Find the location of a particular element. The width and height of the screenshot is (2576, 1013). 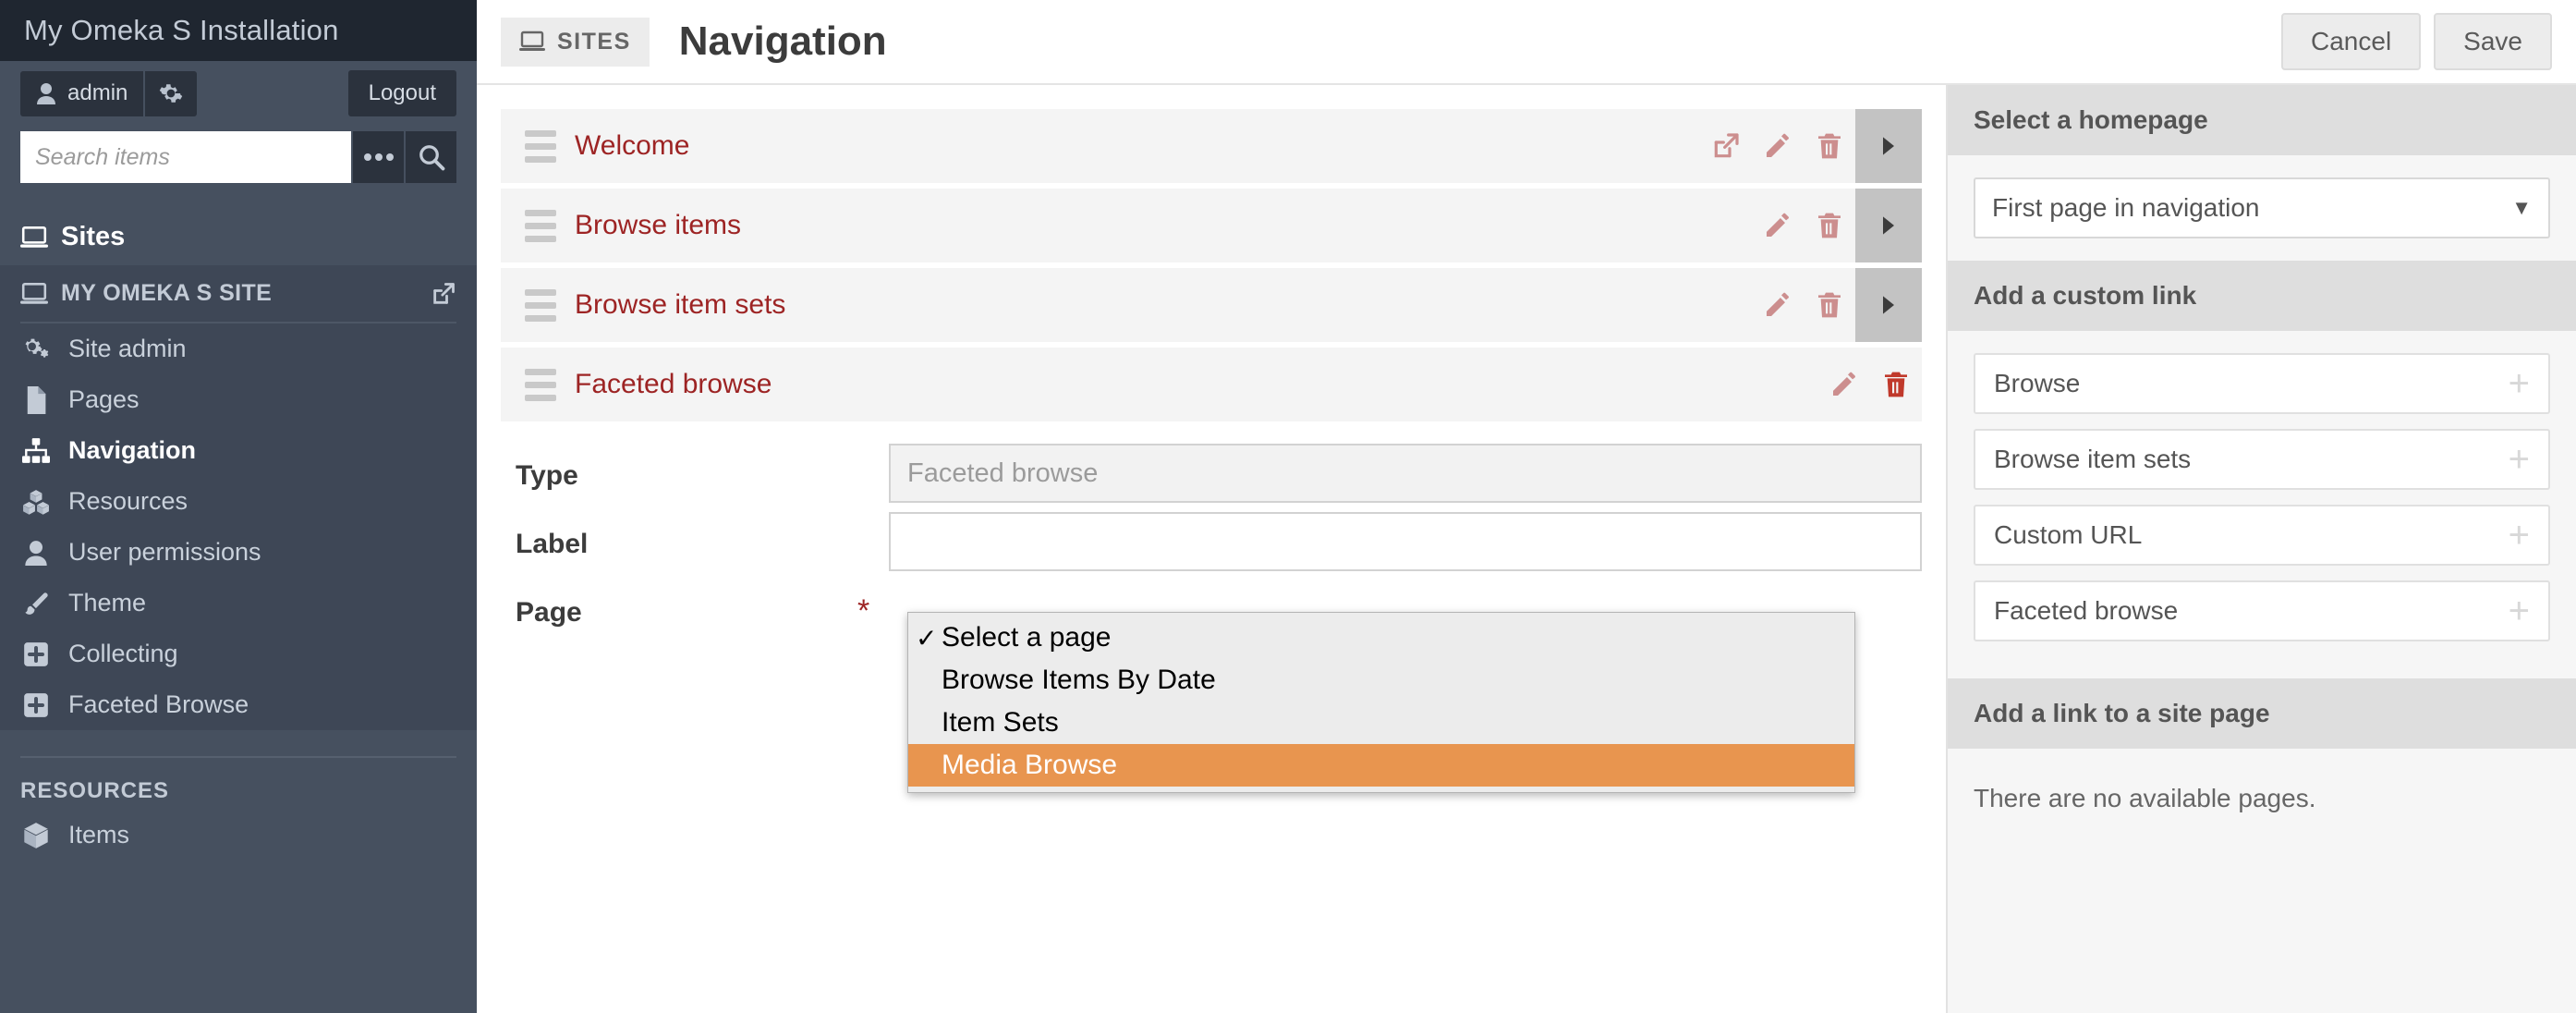

sites-section-header: Sites is located at coordinates (238, 227).